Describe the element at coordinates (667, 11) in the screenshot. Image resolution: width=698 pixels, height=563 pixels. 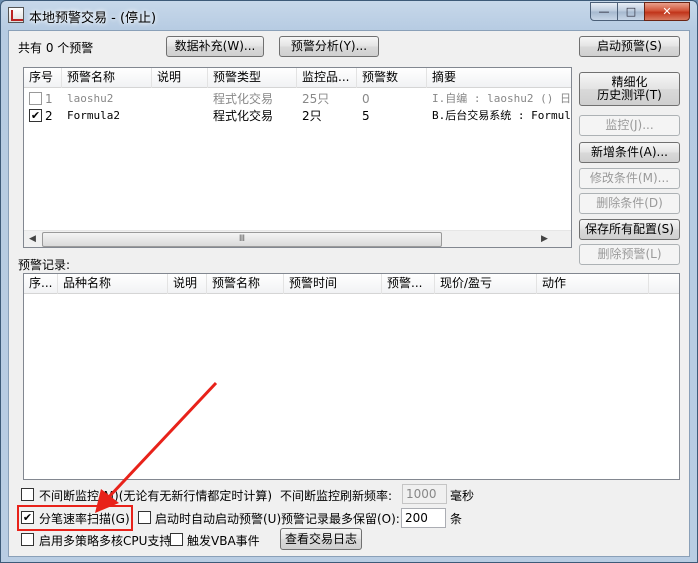
I see `close-button: ✕` at that location.